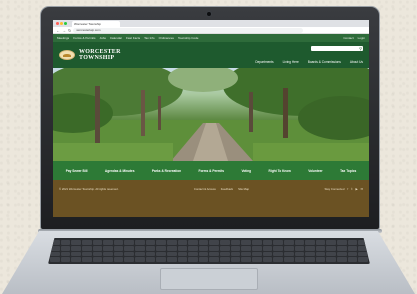 This screenshot has width=417, height=294. I want to click on footer-link: Feedback, so click(227, 189).